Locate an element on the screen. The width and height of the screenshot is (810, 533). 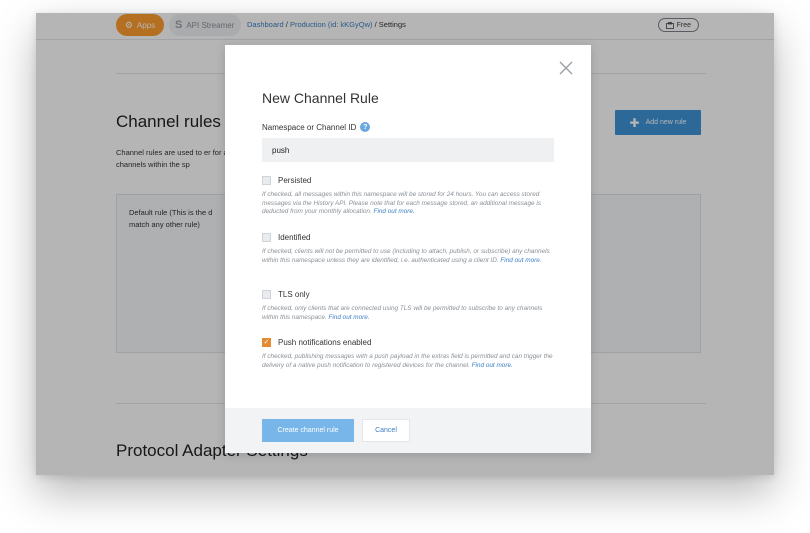
push-notifications-checkbox: ✓ is located at coordinates (266, 342).